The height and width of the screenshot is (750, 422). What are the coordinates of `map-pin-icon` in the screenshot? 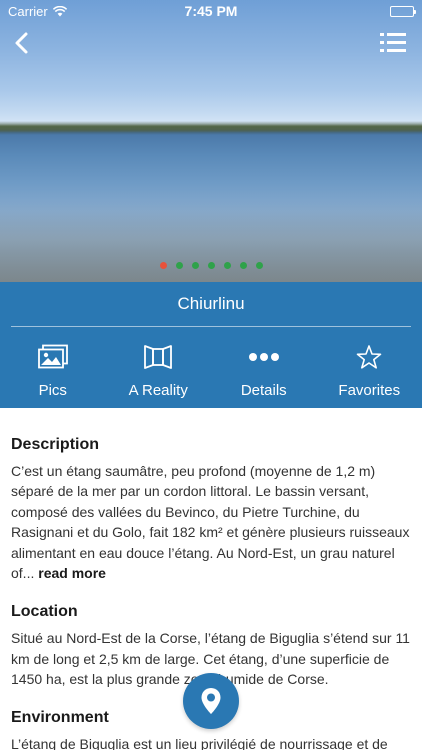 It's located at (211, 701).